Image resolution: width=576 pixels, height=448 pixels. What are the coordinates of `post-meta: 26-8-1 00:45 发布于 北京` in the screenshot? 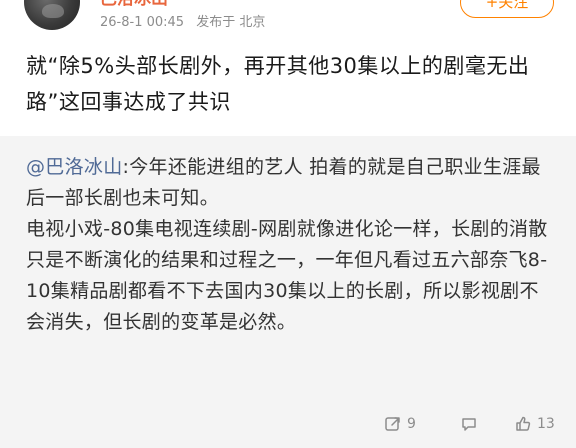 It's located at (186, 23).